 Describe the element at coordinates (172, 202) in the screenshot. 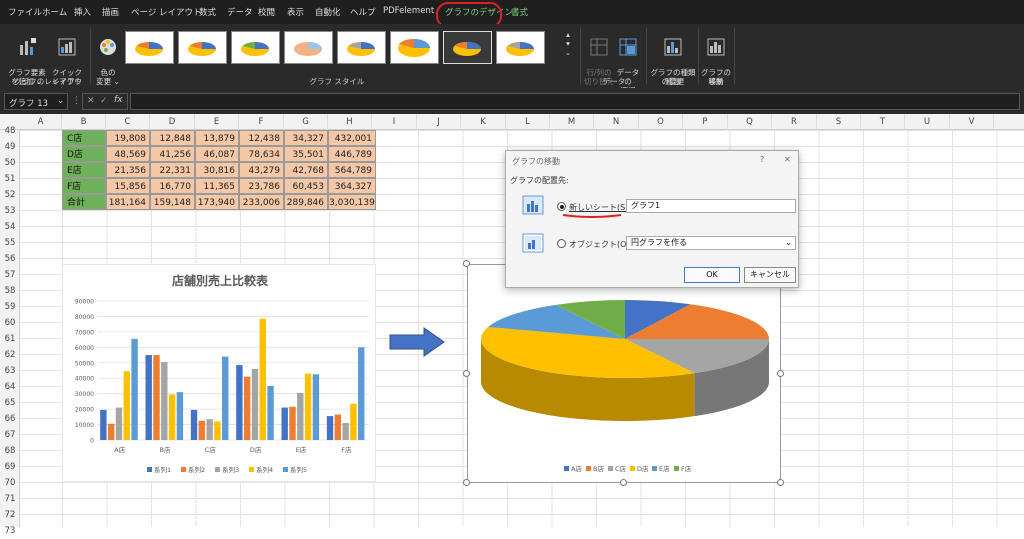

I see `table-cell: 159,148` at that location.